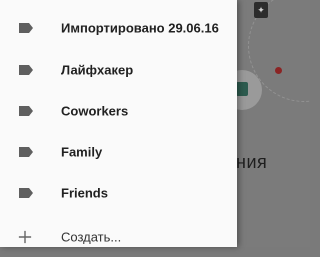 Image resolution: width=320 pixels, height=257 pixels. What do you see at coordinates (95, 111) in the screenshot?
I see `drawer-item-label: Coworkers` at bounding box center [95, 111].